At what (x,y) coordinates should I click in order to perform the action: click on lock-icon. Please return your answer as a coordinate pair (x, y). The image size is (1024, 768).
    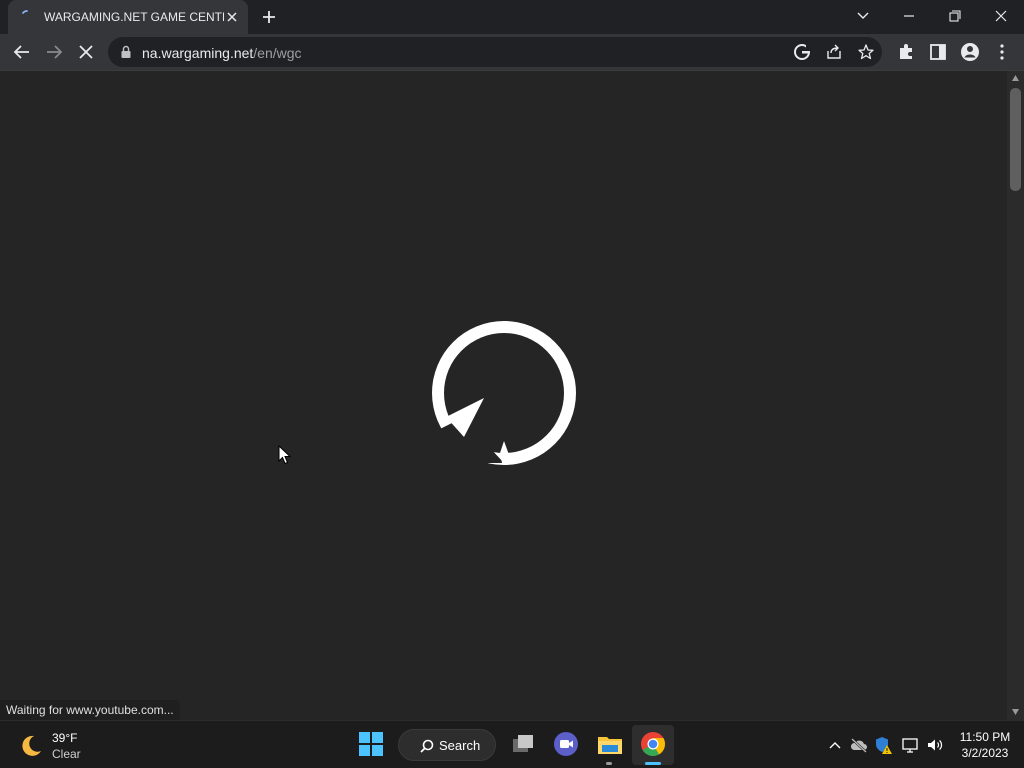
    Looking at the image, I should click on (126, 52).